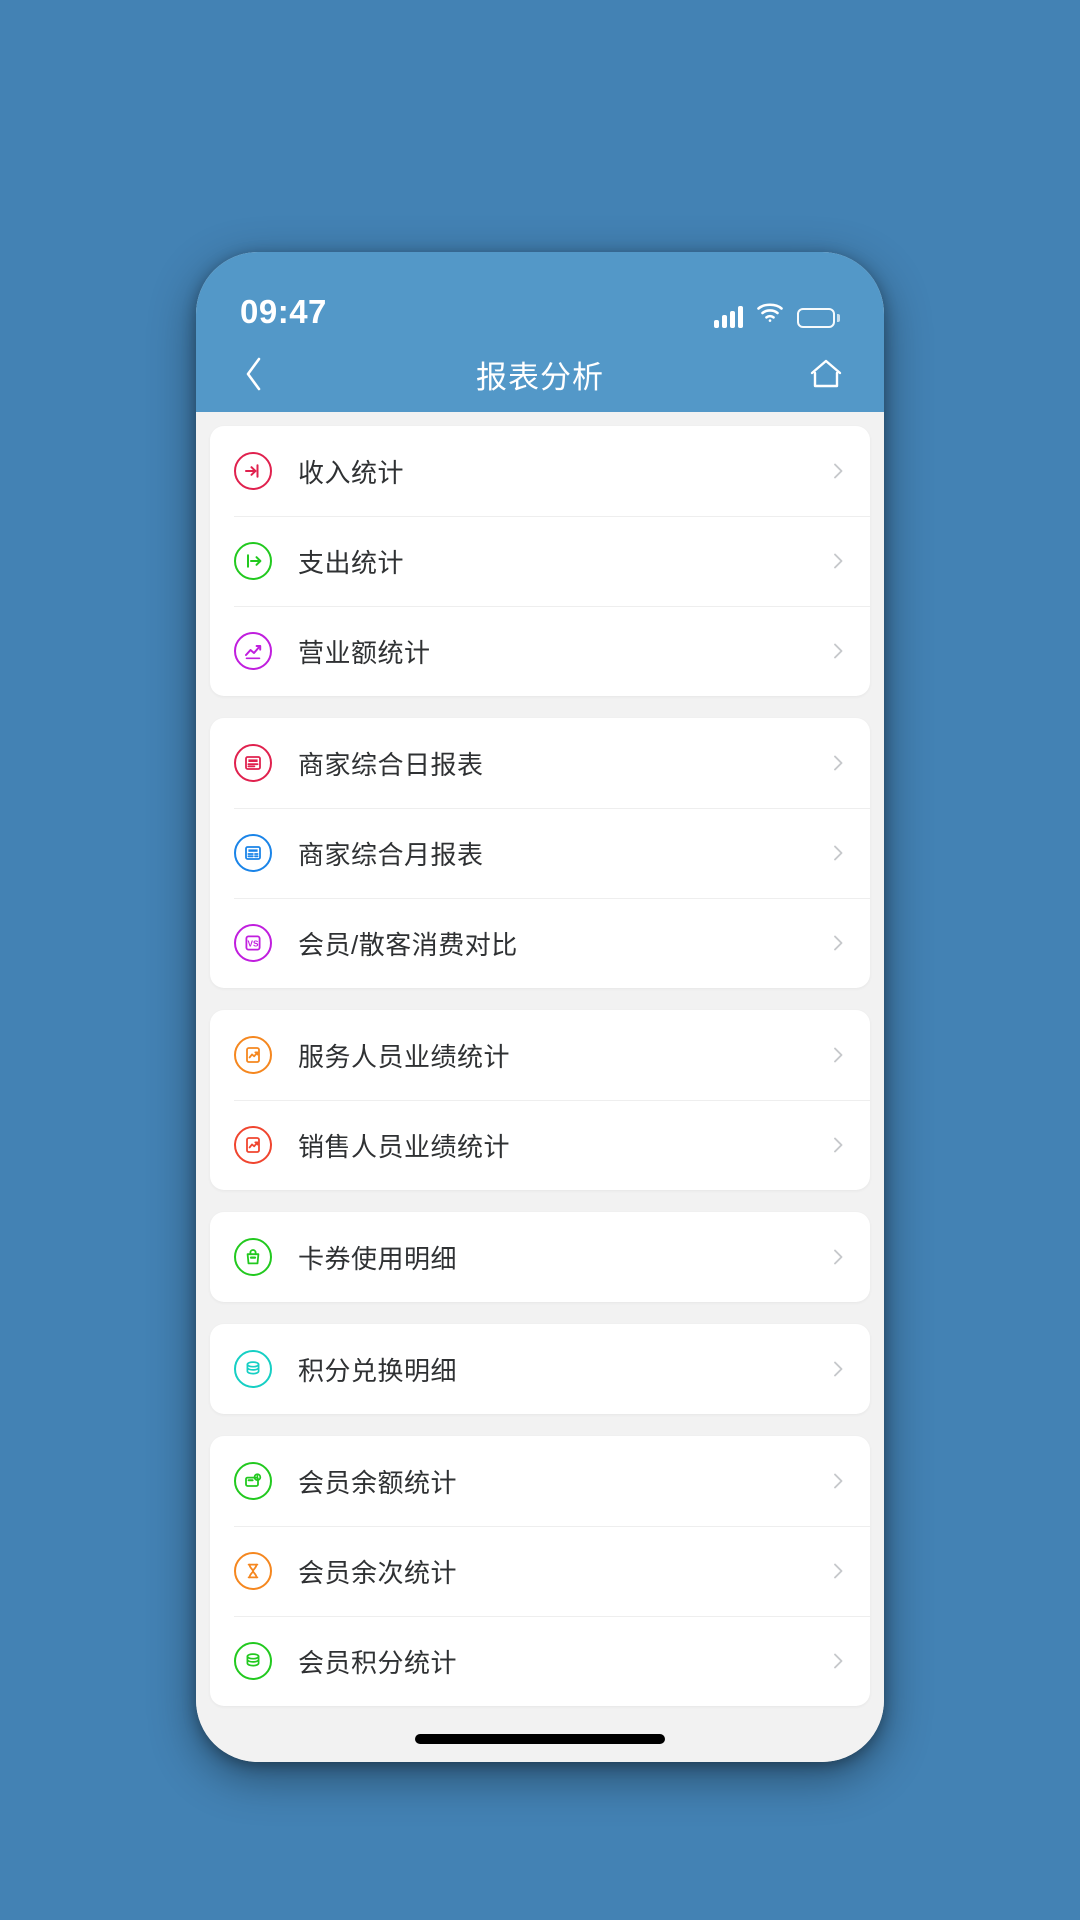 The width and height of the screenshot is (1080, 1920). Describe the element at coordinates (253, 1481) in the screenshot. I see `member-balance-wallet-icon` at that location.